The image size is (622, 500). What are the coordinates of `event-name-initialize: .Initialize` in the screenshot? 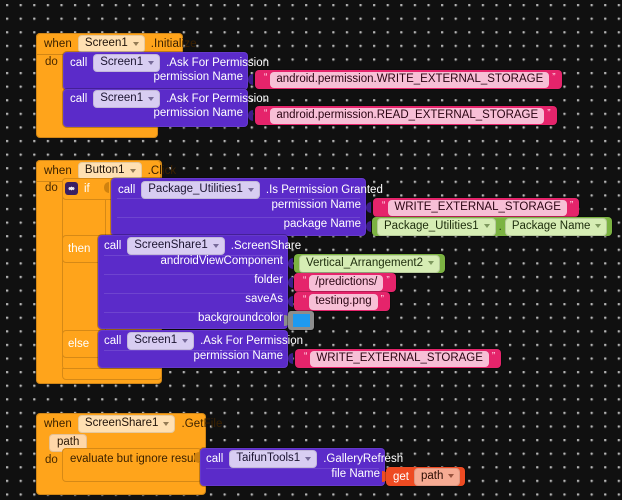 It's located at (173, 44).